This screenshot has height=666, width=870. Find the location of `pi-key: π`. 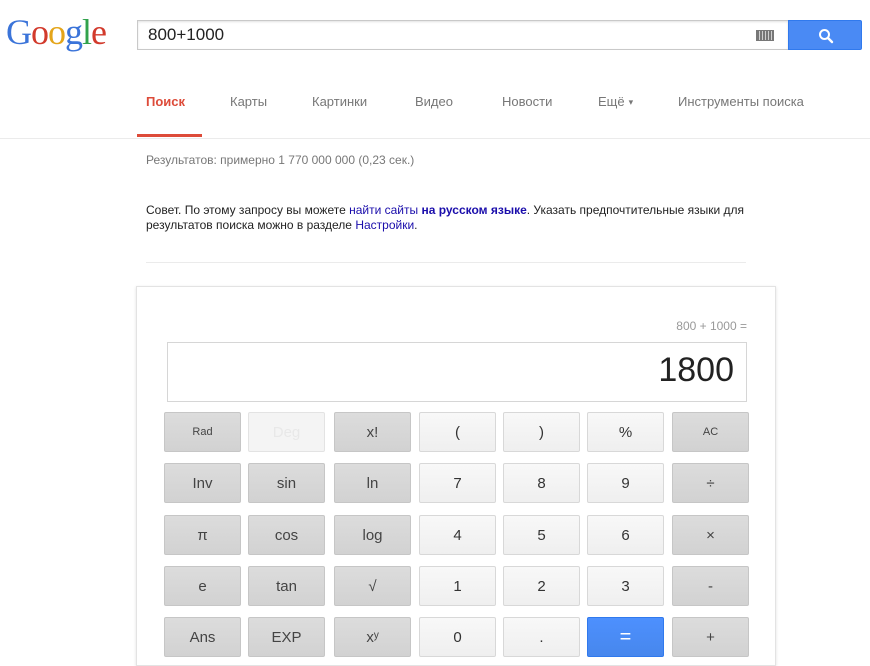

pi-key: π is located at coordinates (202, 535).